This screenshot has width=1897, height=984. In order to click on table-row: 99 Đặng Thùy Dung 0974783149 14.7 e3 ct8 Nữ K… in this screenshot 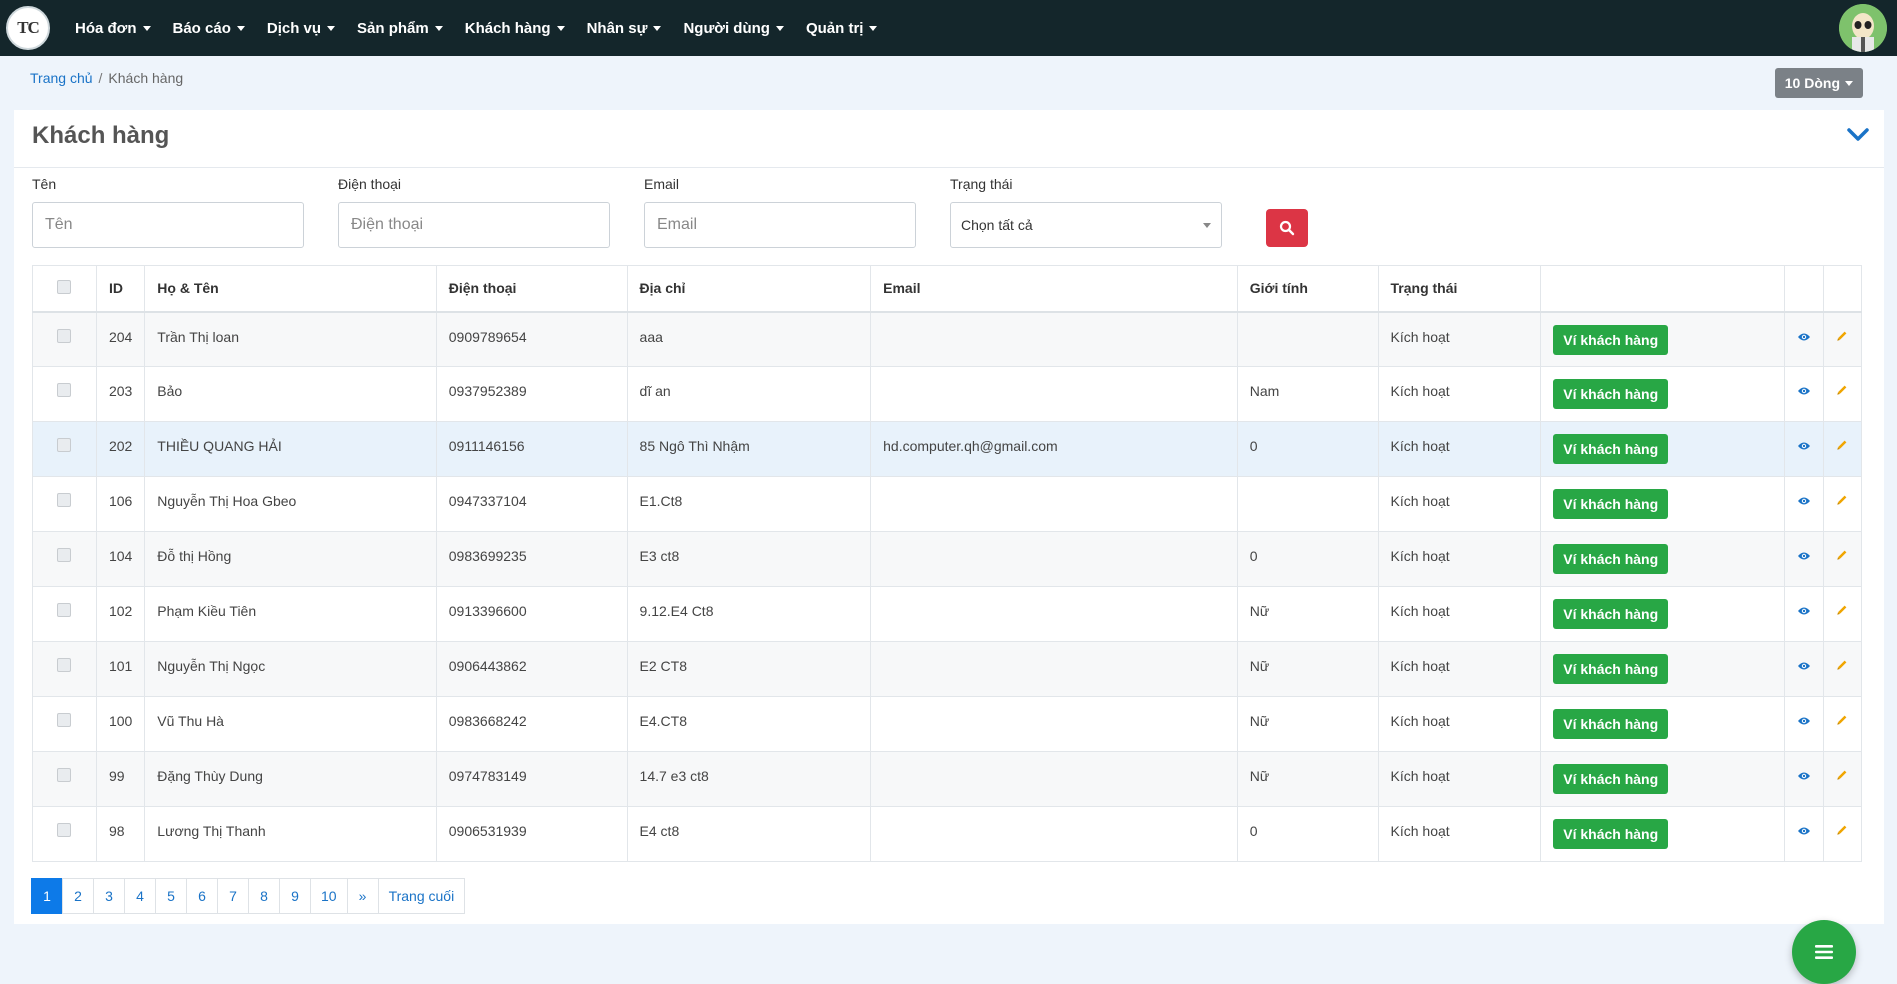, I will do `click(947, 779)`.